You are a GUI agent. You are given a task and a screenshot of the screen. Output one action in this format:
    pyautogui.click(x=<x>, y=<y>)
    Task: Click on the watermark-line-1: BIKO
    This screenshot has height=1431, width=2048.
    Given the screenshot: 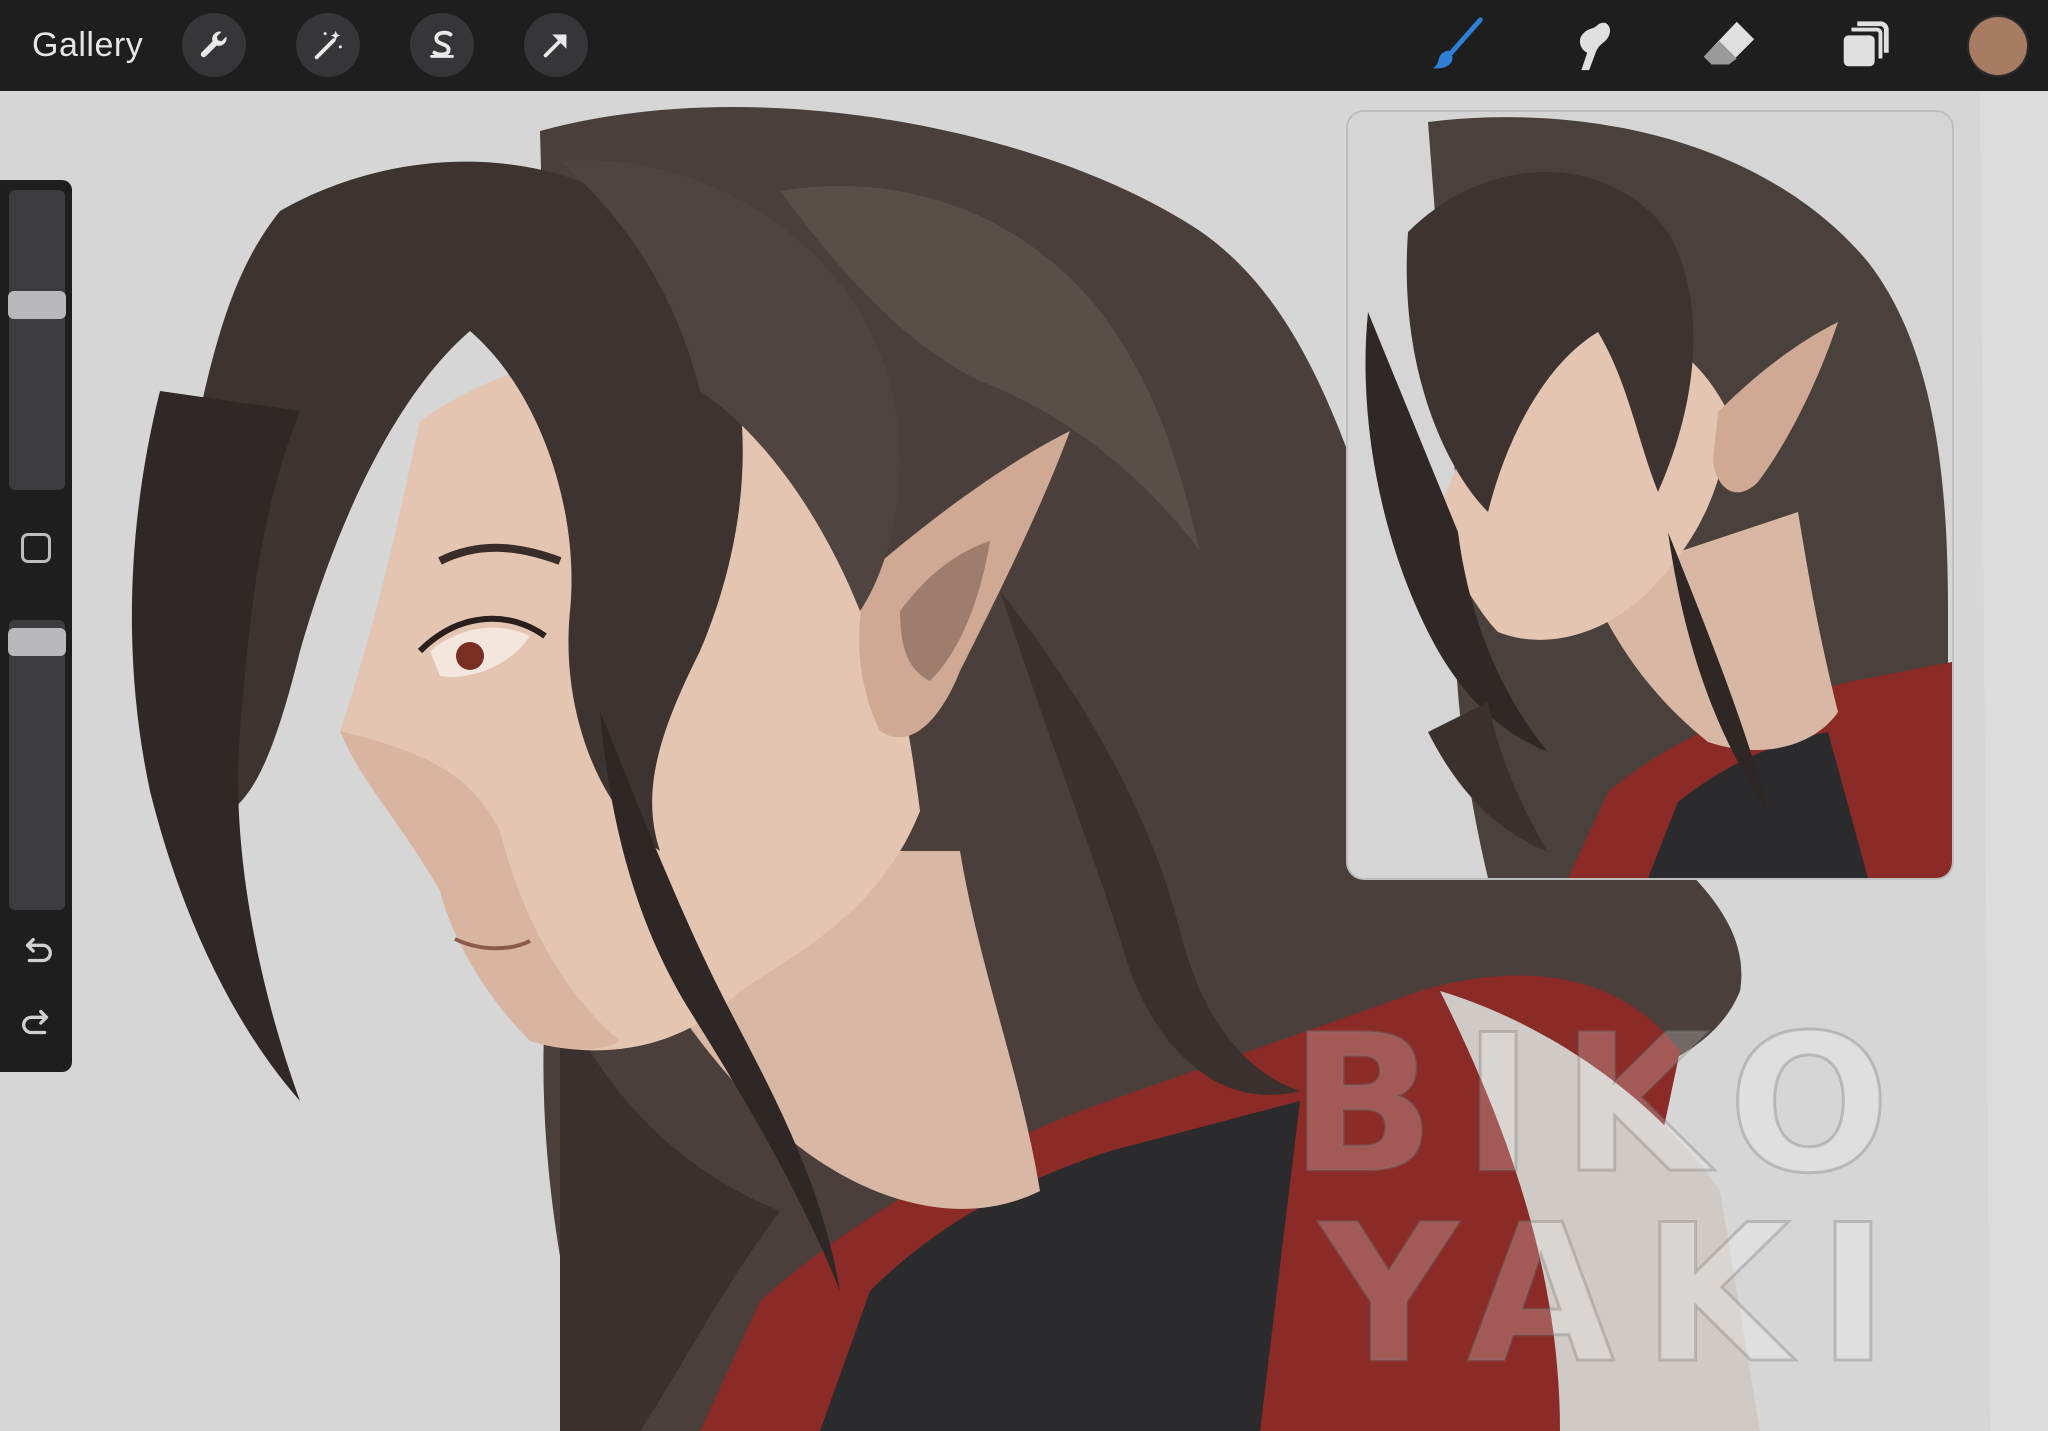 What is the action you would take?
    pyautogui.click(x=1603, y=1104)
    